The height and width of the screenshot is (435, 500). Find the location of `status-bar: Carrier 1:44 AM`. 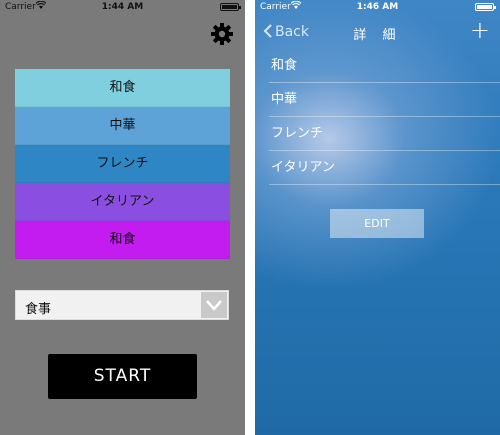

status-bar: Carrier 1:44 AM is located at coordinates (122, 7).